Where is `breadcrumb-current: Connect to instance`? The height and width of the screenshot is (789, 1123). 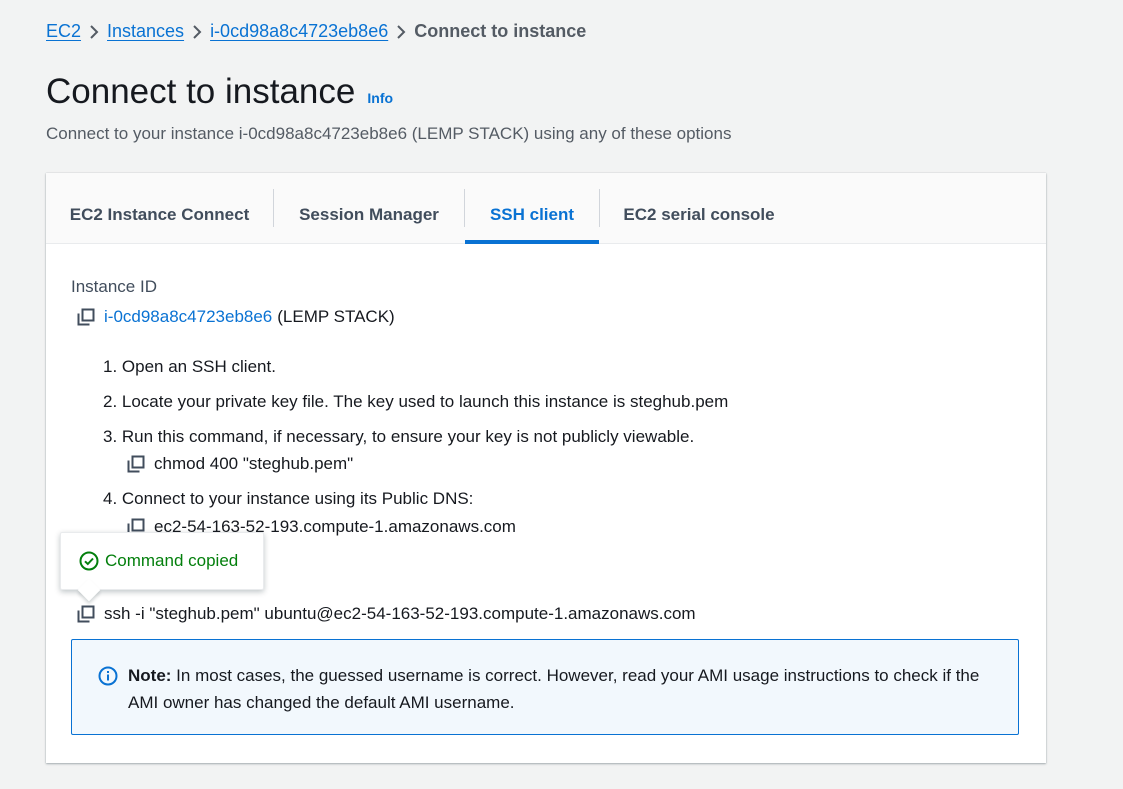 breadcrumb-current: Connect to instance is located at coordinates (500, 31).